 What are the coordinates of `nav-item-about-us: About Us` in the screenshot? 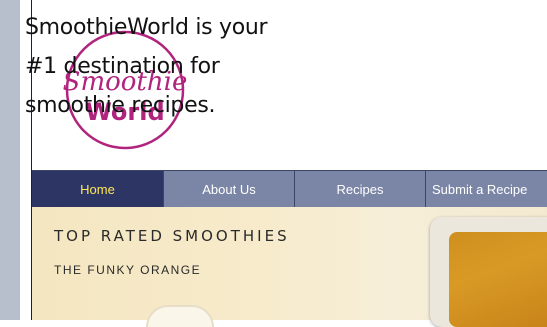 It's located at (229, 189).